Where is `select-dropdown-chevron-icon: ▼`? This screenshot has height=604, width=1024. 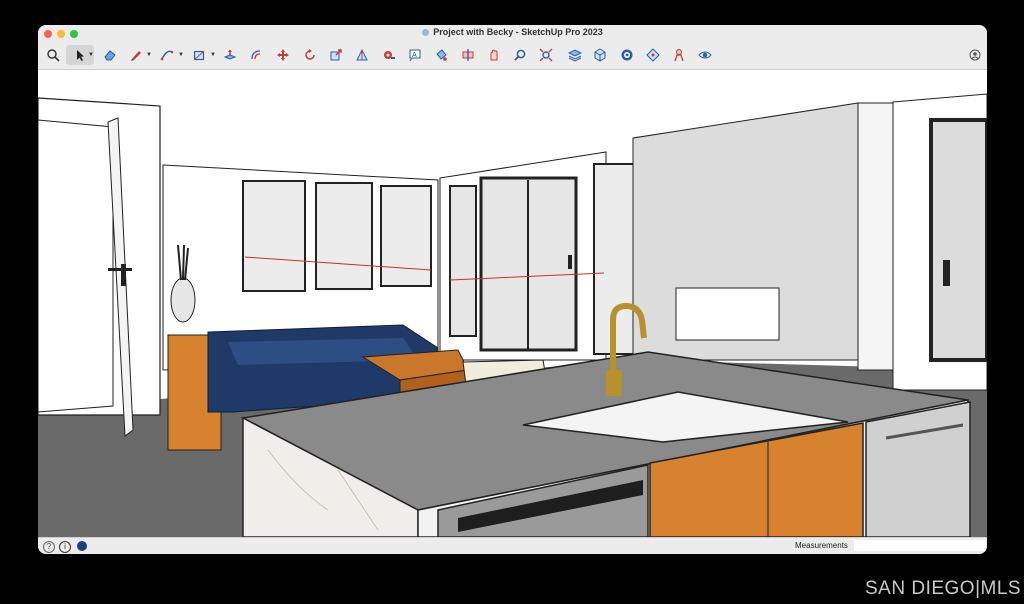 select-dropdown-chevron-icon: ▼ is located at coordinates (91, 55).